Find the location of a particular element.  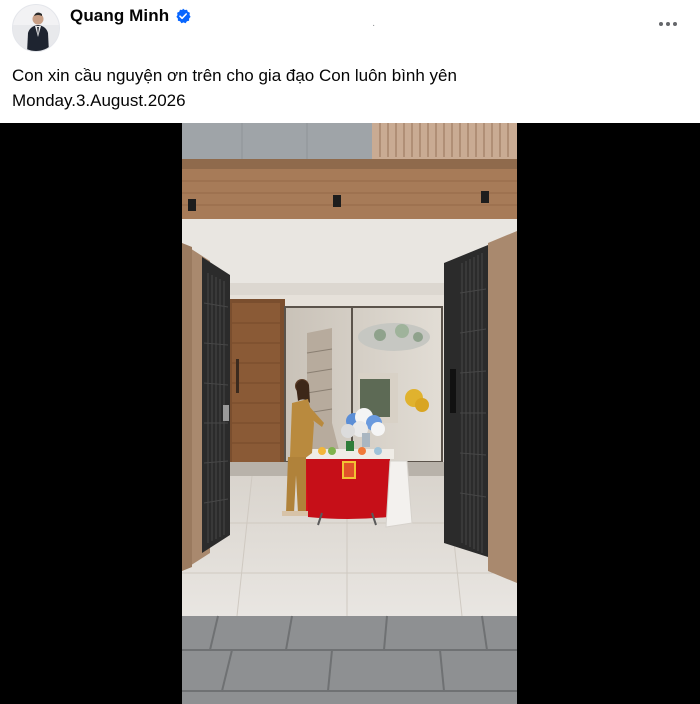

author-name: Quang Minh is located at coordinates (119, 16).